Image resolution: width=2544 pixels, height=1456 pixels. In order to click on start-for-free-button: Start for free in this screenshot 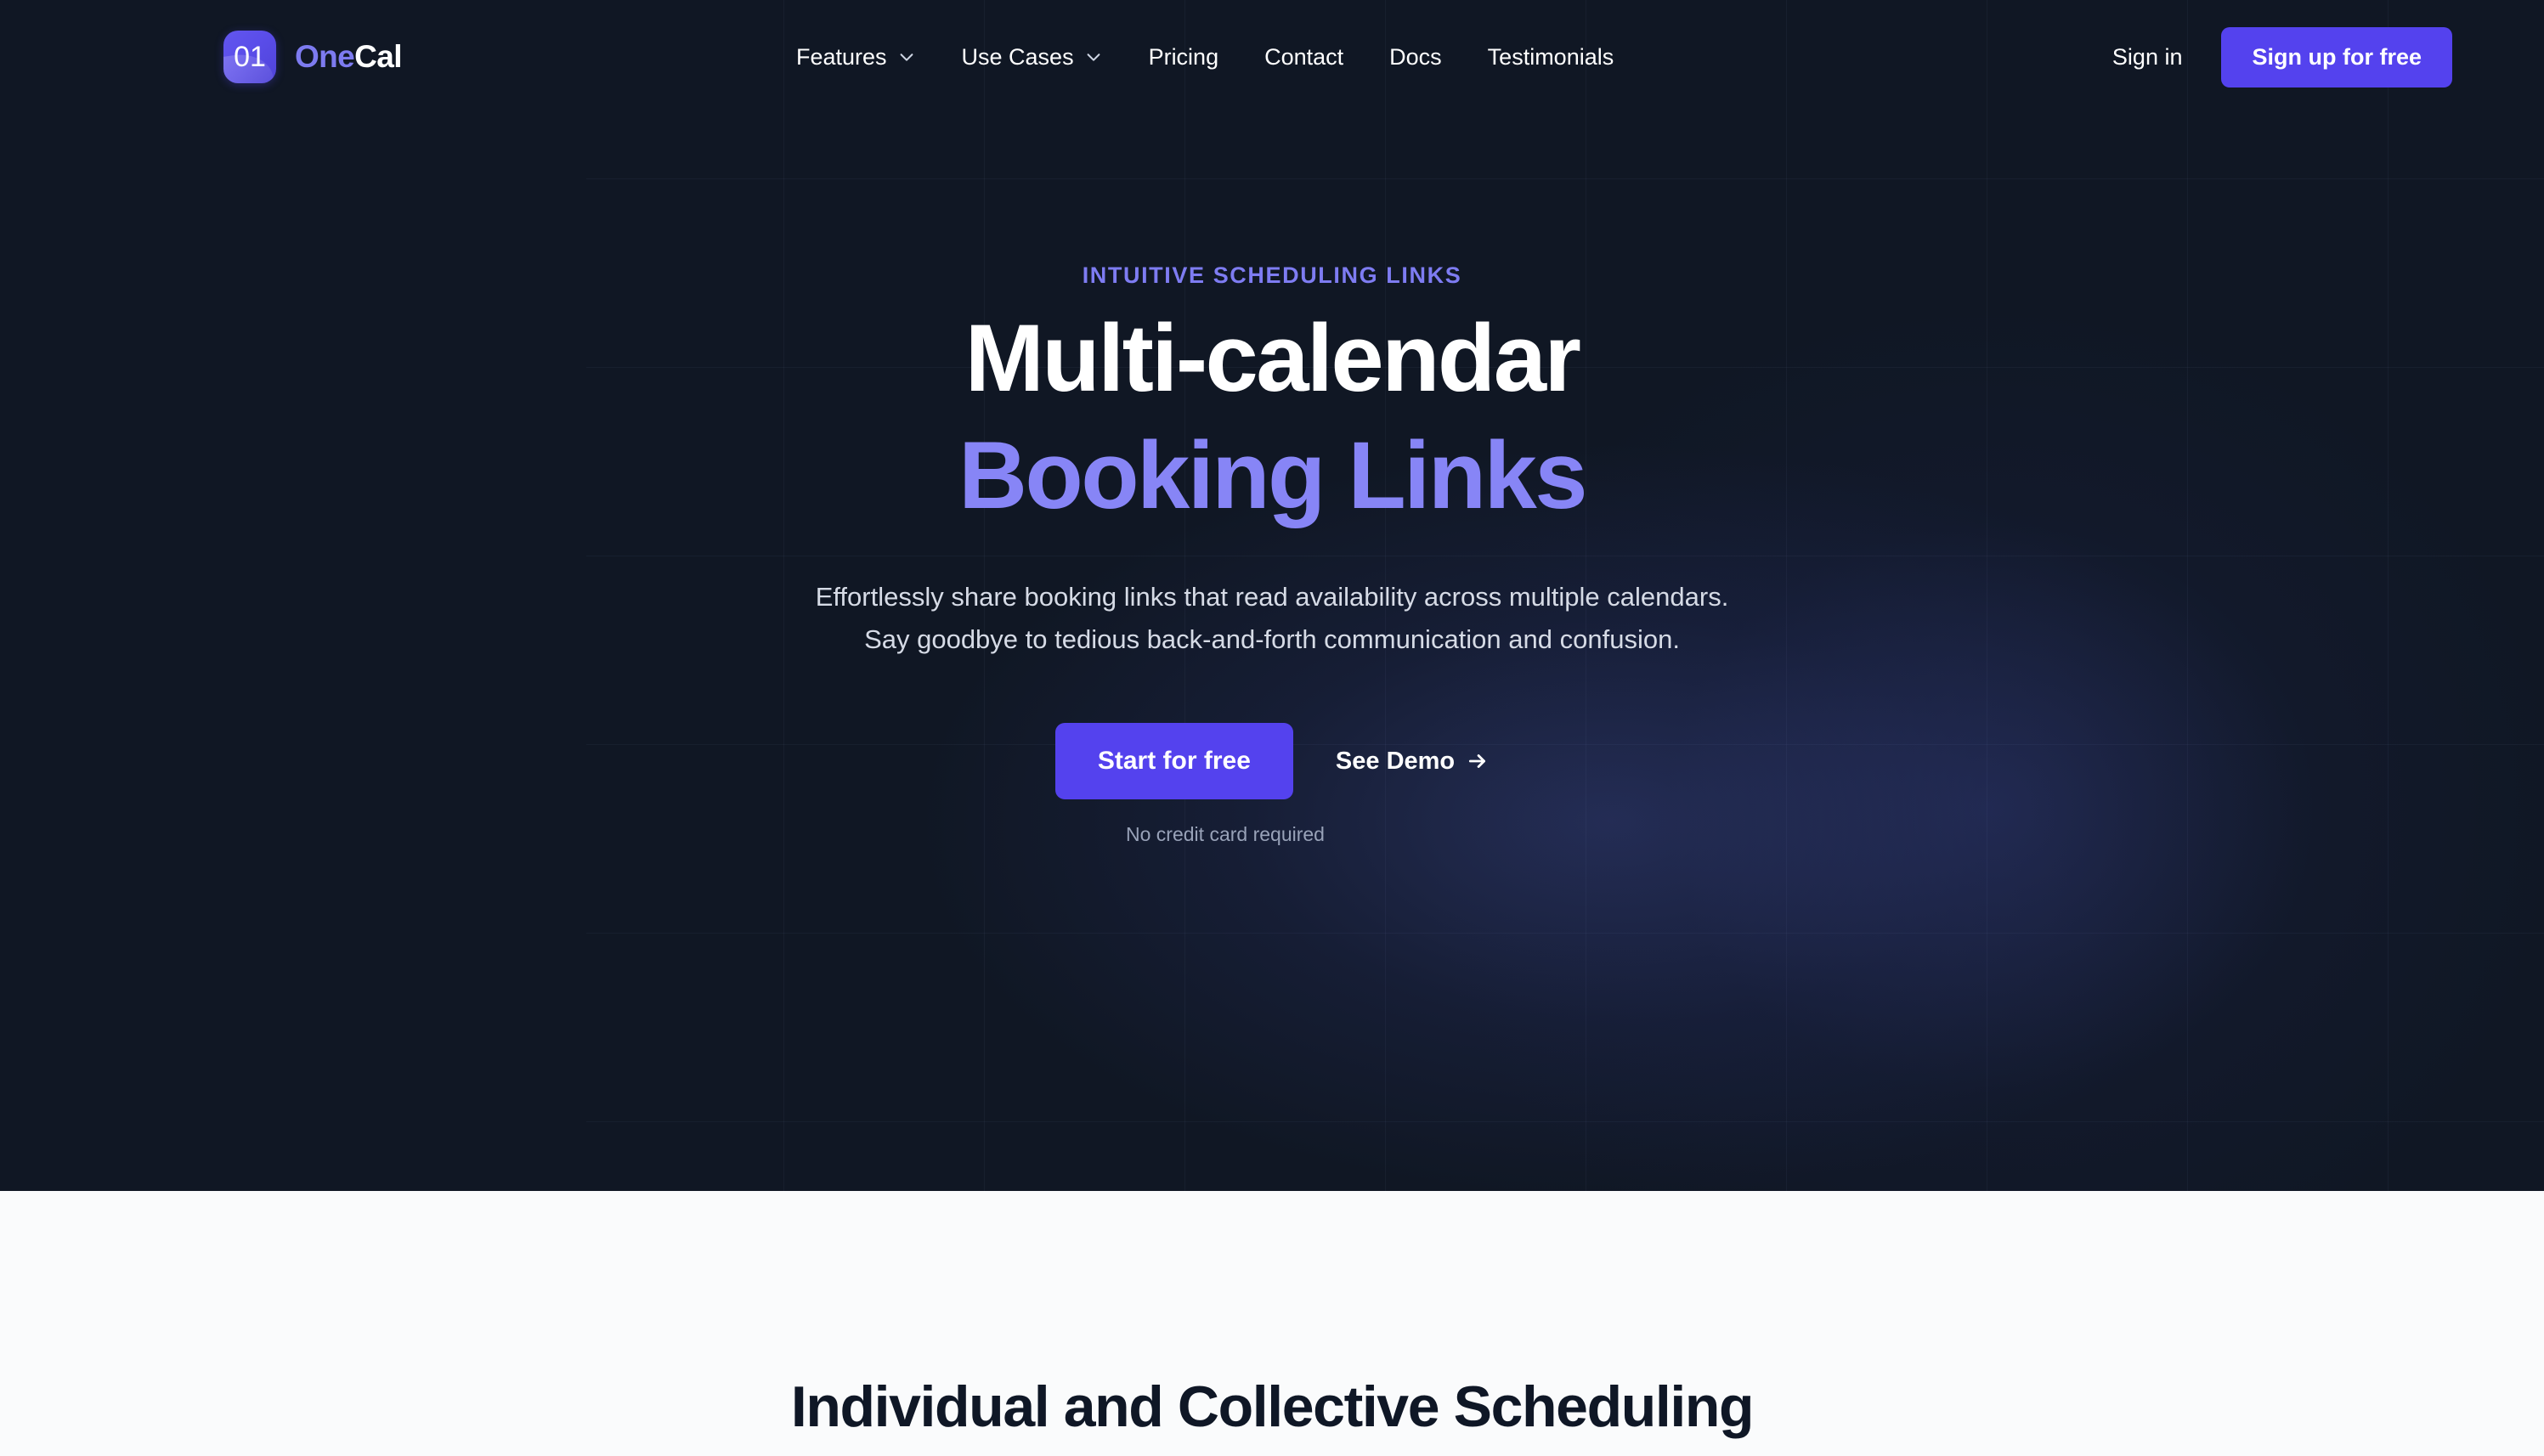, I will do `click(1173, 762)`.